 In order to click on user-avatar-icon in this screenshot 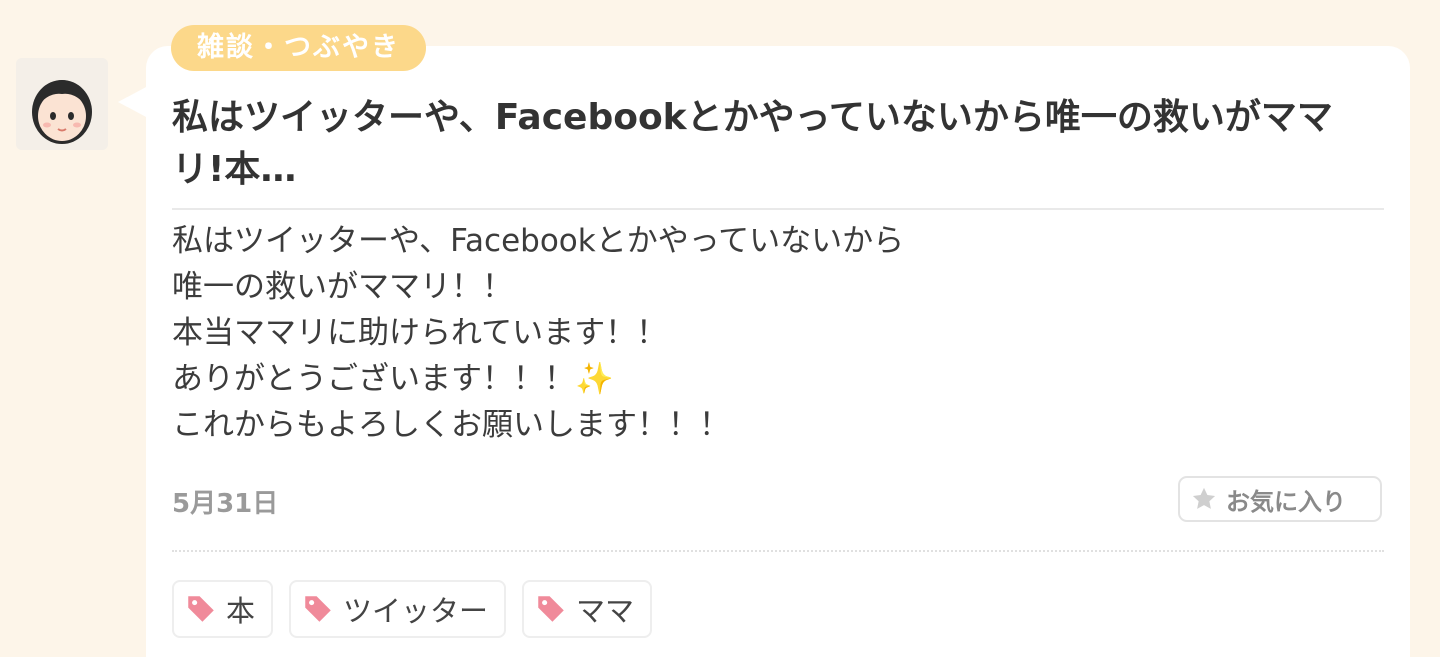, I will do `click(62, 104)`.